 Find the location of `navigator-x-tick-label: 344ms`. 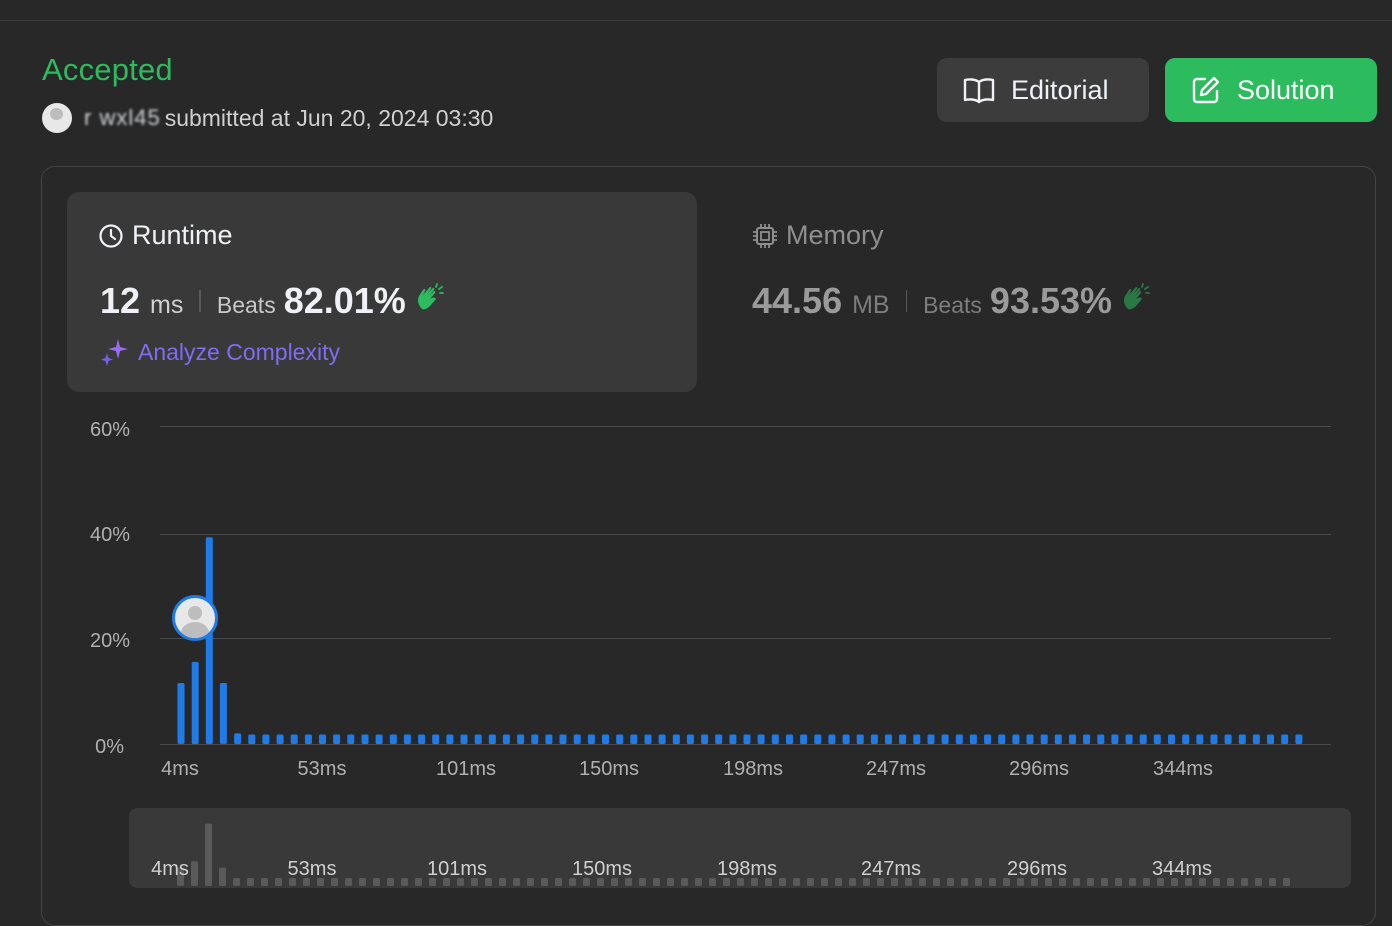

navigator-x-tick-label: 344ms is located at coordinates (1182, 869).